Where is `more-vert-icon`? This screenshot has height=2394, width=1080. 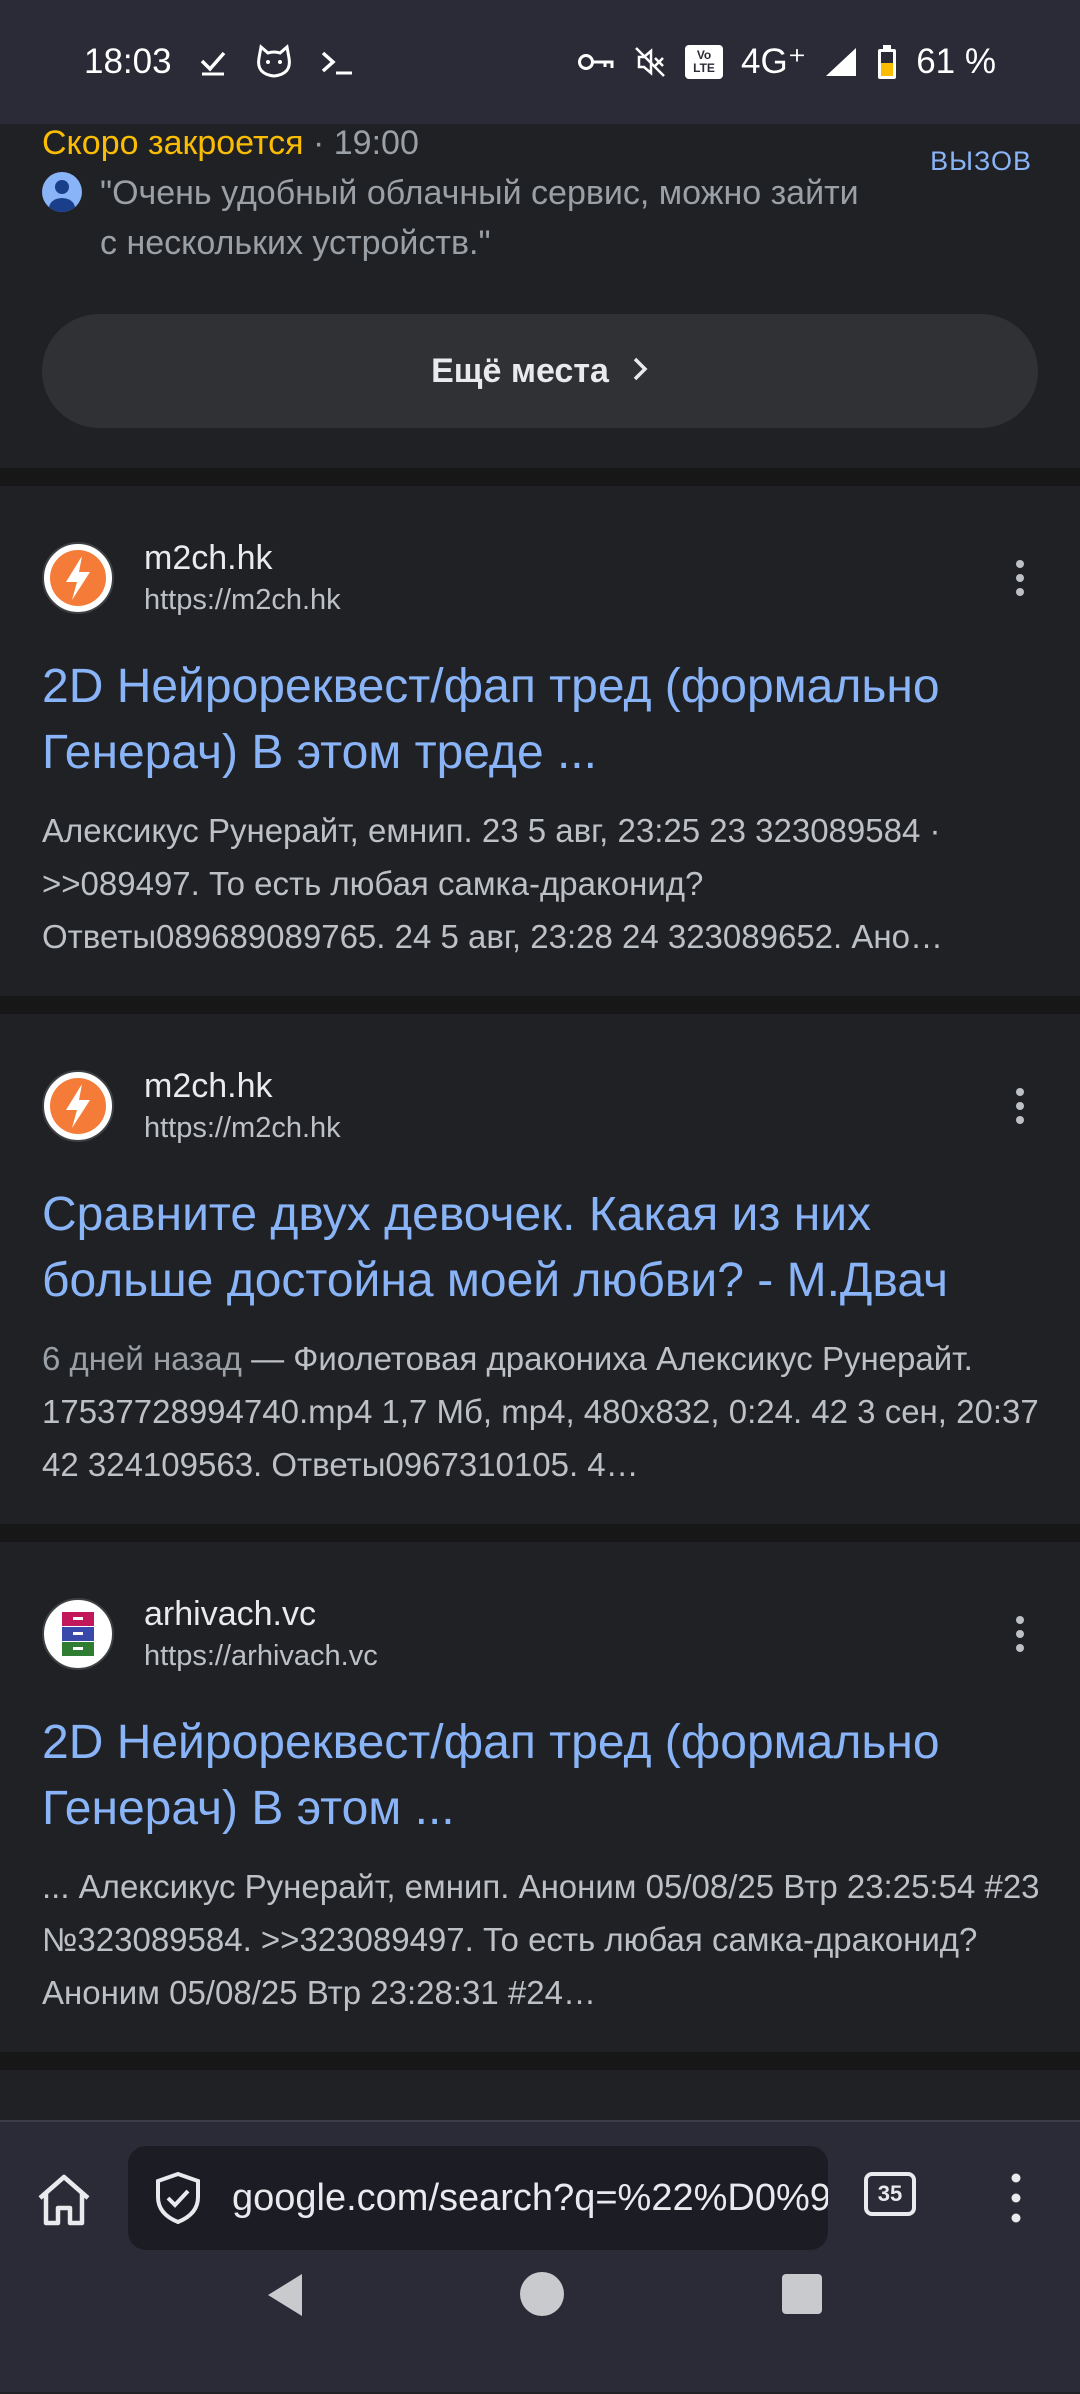 more-vert-icon is located at coordinates (1016, 2198).